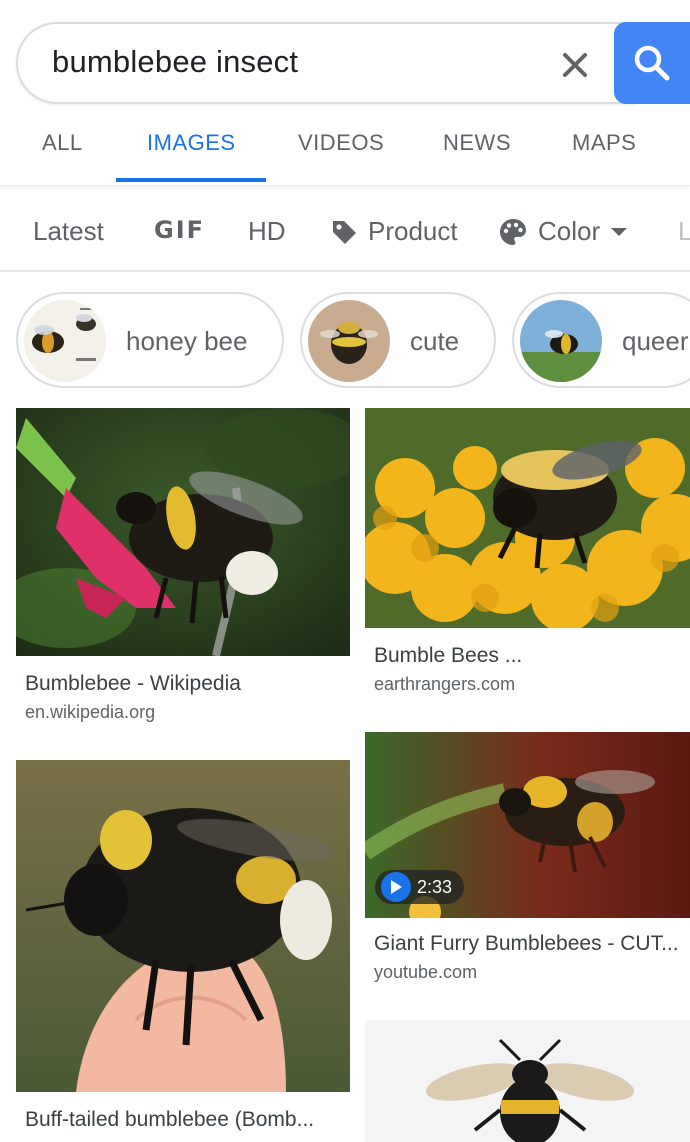  What do you see at coordinates (175, 62) in the screenshot?
I see `search-query: bumblebee insect` at bounding box center [175, 62].